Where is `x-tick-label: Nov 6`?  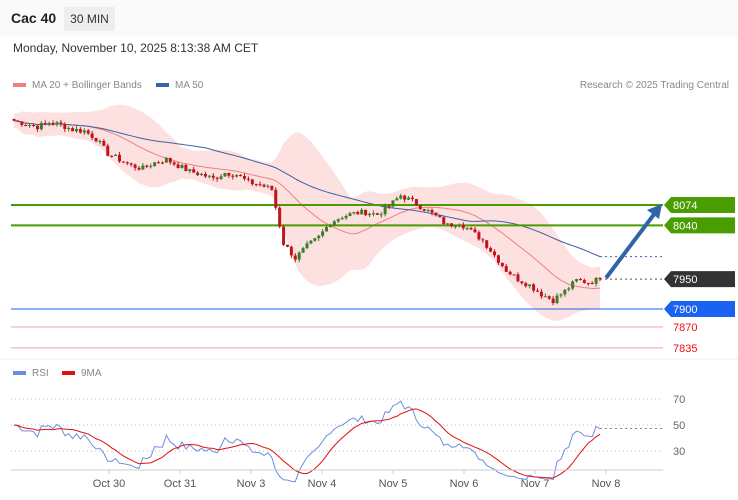 x-tick-label: Nov 6 is located at coordinates (464, 484).